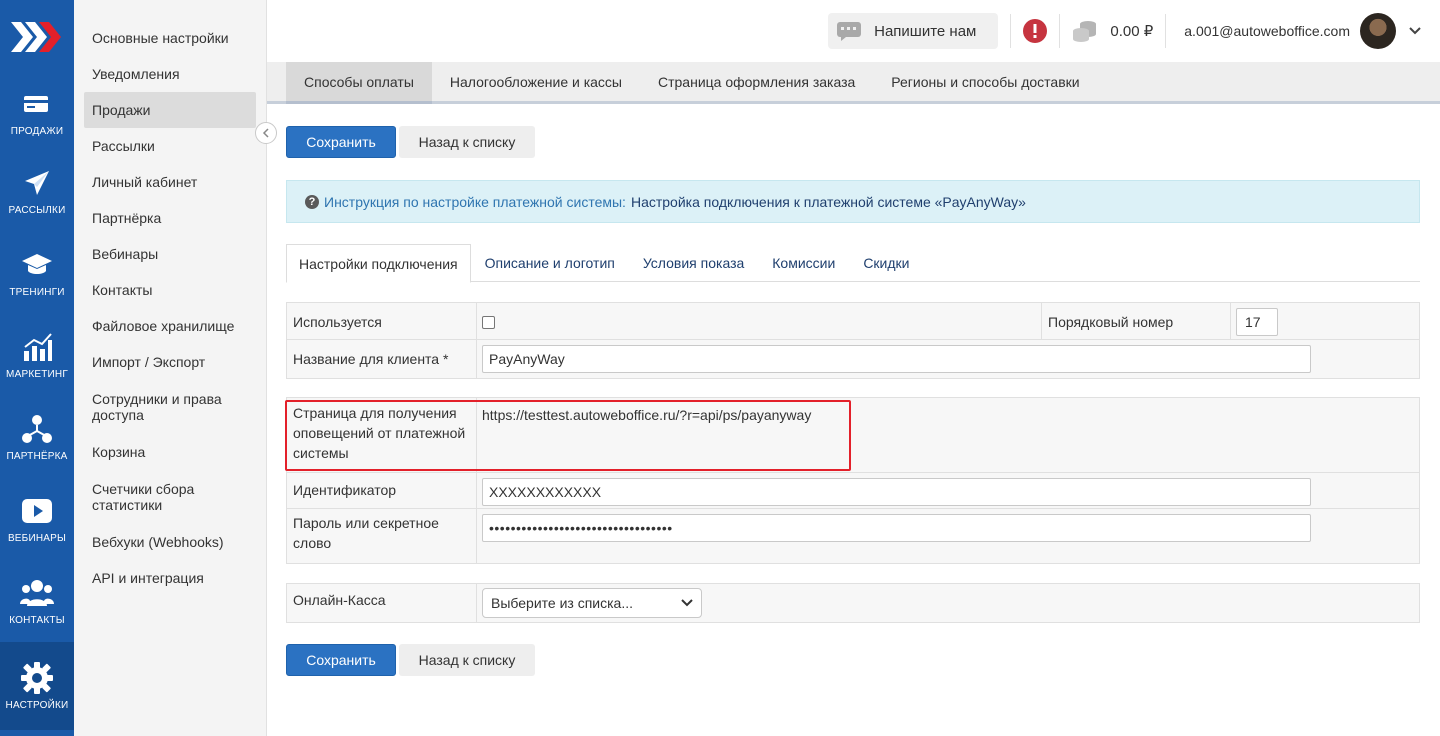 The width and height of the screenshot is (1440, 736). What do you see at coordinates (170, 254) in the screenshot?
I see `sidebar-item-webinars: Вебинары` at bounding box center [170, 254].